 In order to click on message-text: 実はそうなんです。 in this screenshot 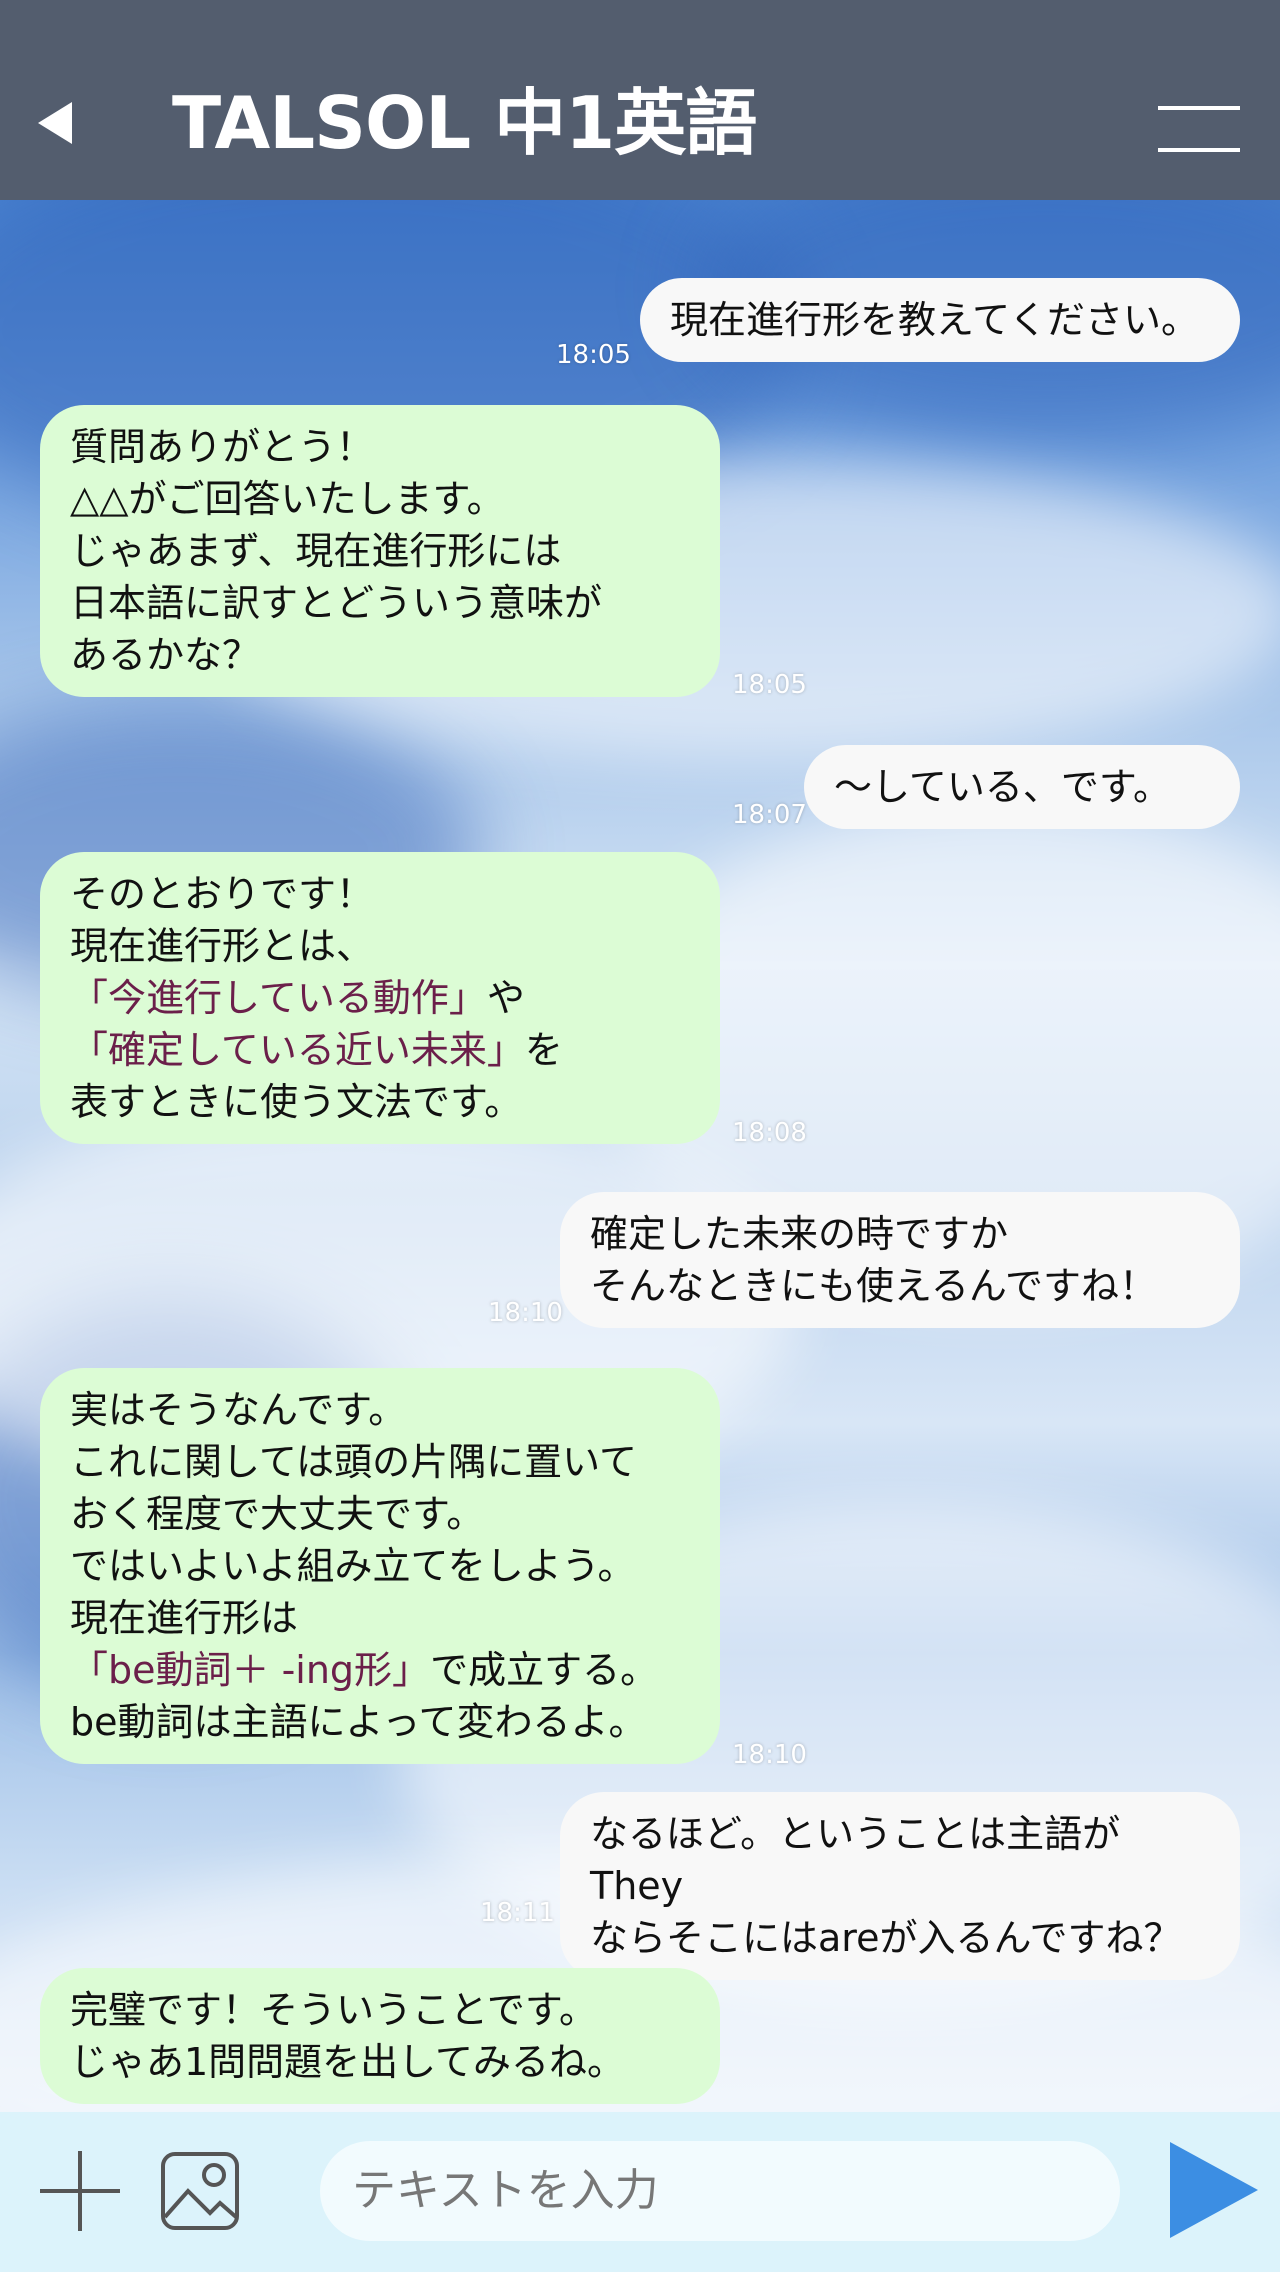, I will do `click(238, 1410)`.